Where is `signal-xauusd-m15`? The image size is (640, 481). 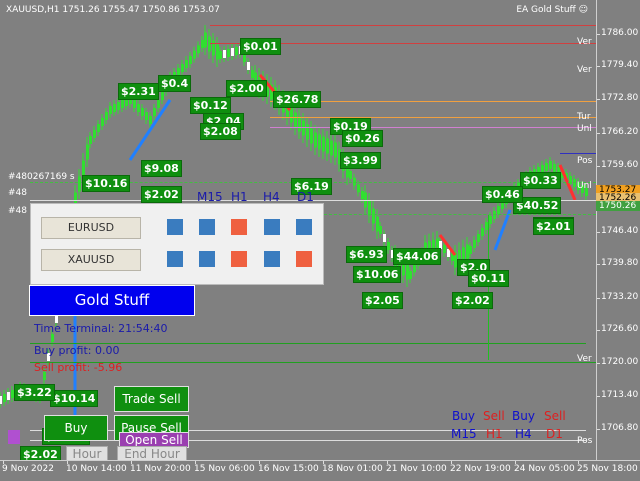
signal-xauusd-m15 is located at coordinates (175, 259).